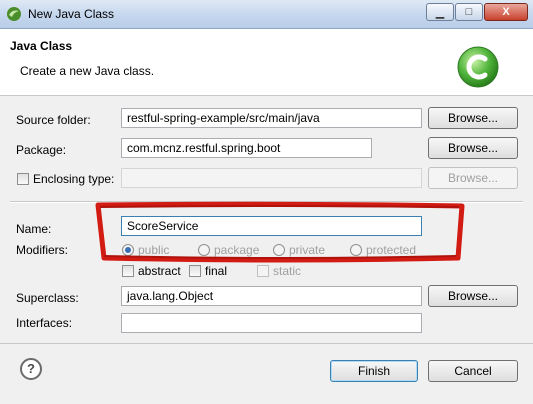 This screenshot has height=404, width=533. What do you see at coordinates (71, 14) in the screenshot?
I see `window-title: New Java Class` at bounding box center [71, 14].